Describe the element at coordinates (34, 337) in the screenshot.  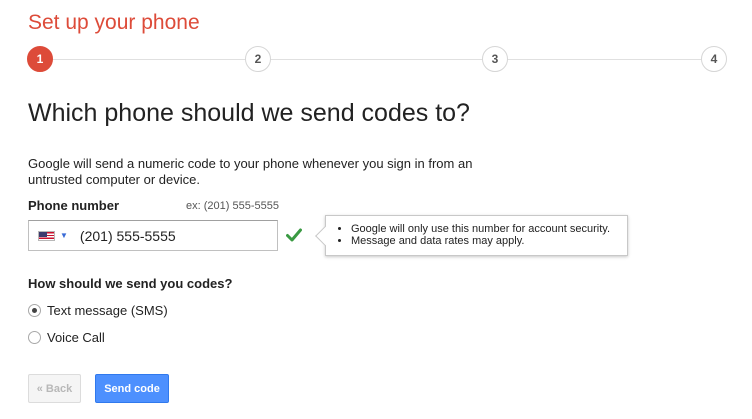
I see `voice-call-radio` at that location.